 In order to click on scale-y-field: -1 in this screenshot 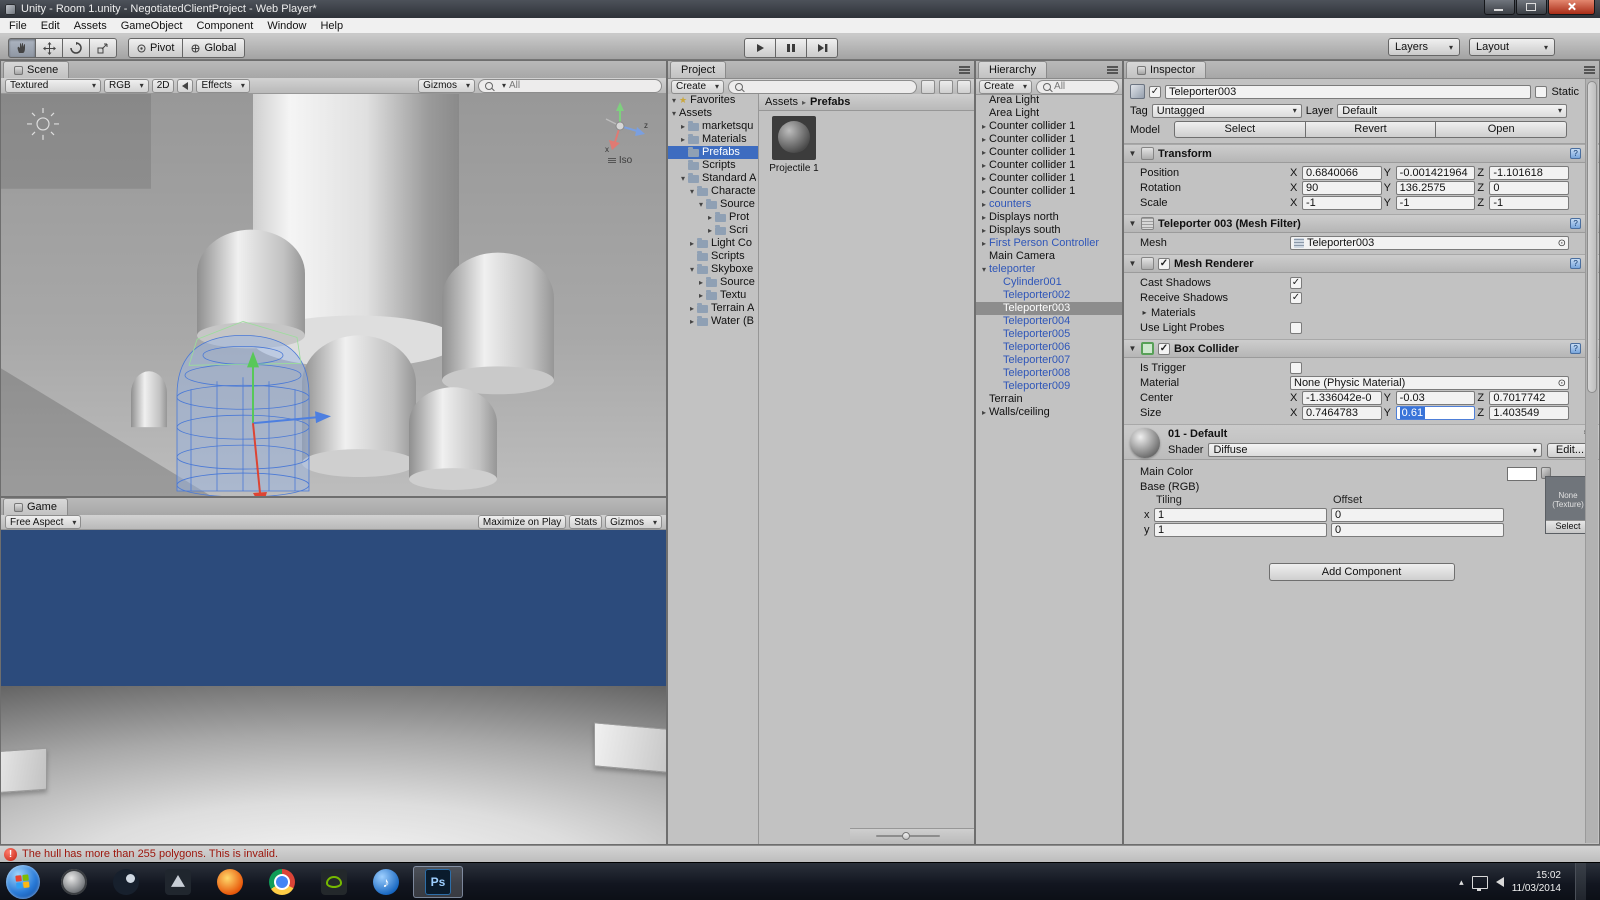, I will do `click(1435, 202)`.